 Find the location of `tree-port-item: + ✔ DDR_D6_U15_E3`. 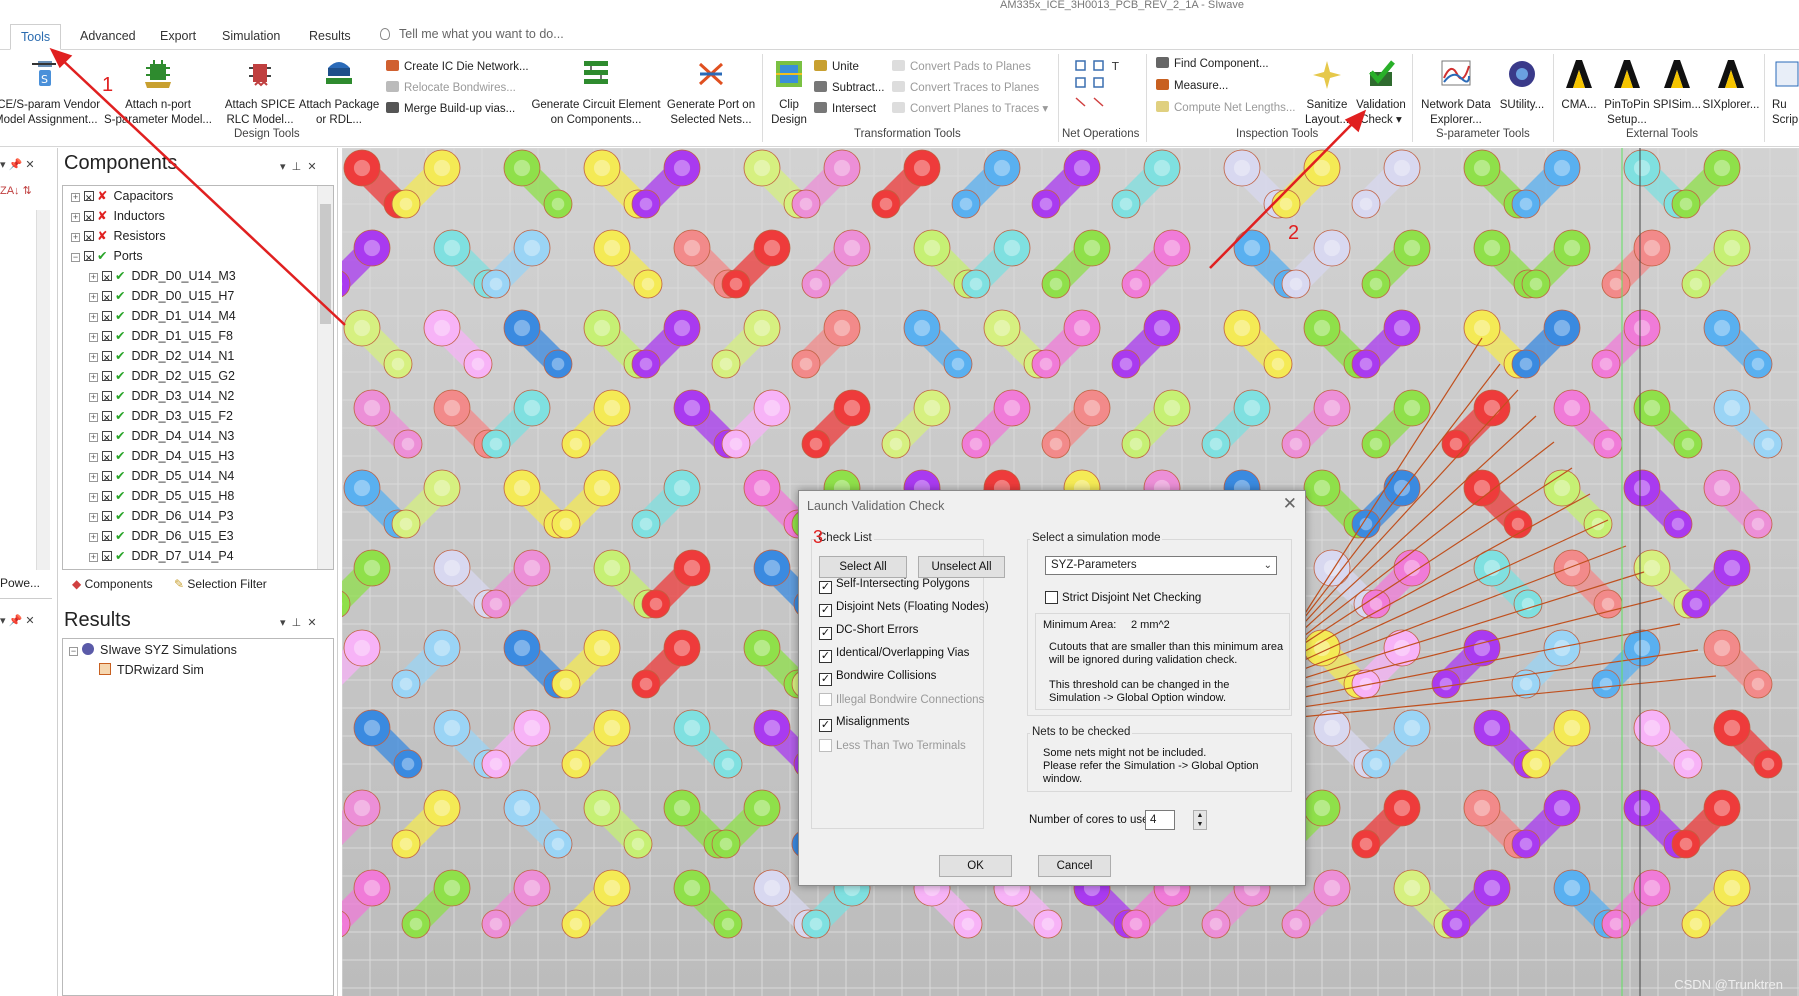

tree-port-item: + ✔ DDR_D6_U15_E3 is located at coordinates (161, 537).